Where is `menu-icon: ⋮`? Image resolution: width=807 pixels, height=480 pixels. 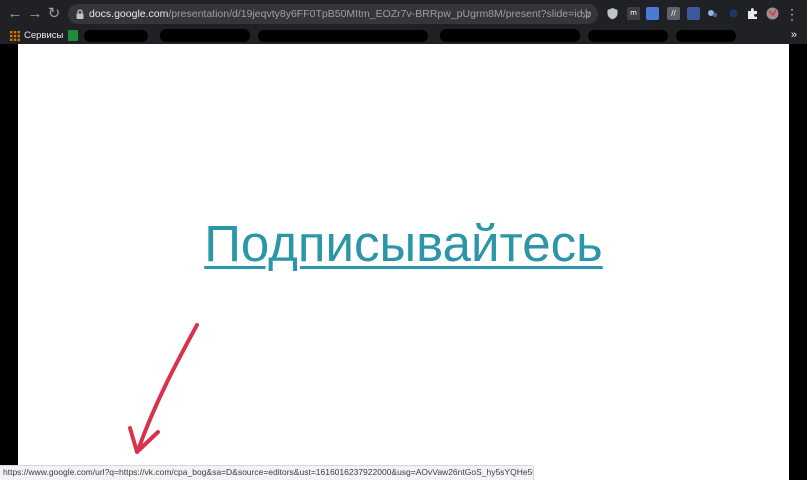 menu-icon: ⋮ is located at coordinates (792, 14).